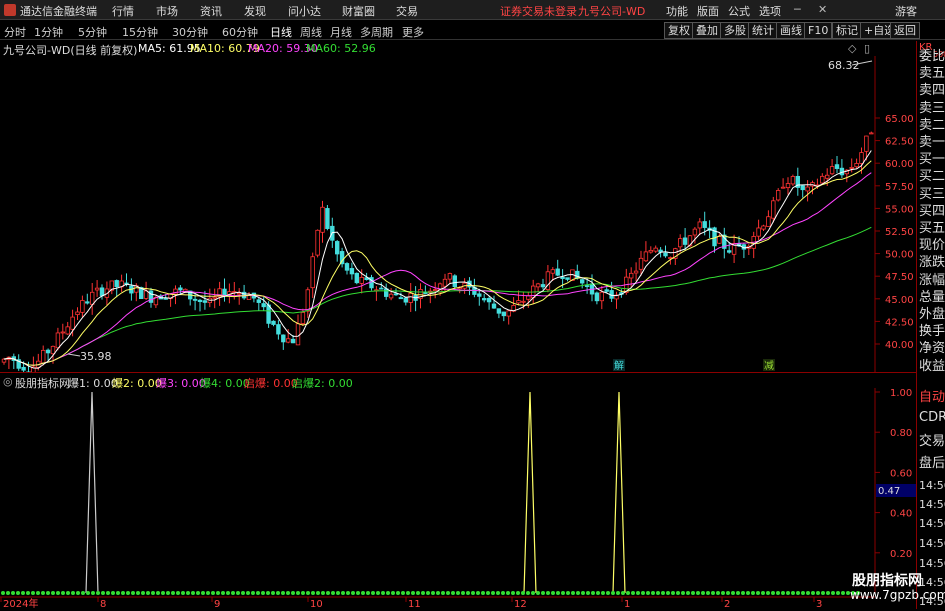  Describe the element at coordinates (92, 32) in the screenshot. I see `period-5min: 5分钟` at that location.